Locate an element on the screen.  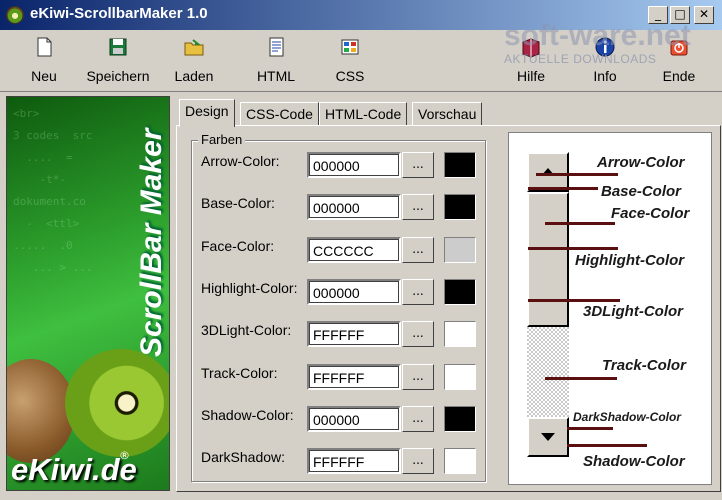
banner-brand: eKiwi.de is located at coordinates (74, 469).